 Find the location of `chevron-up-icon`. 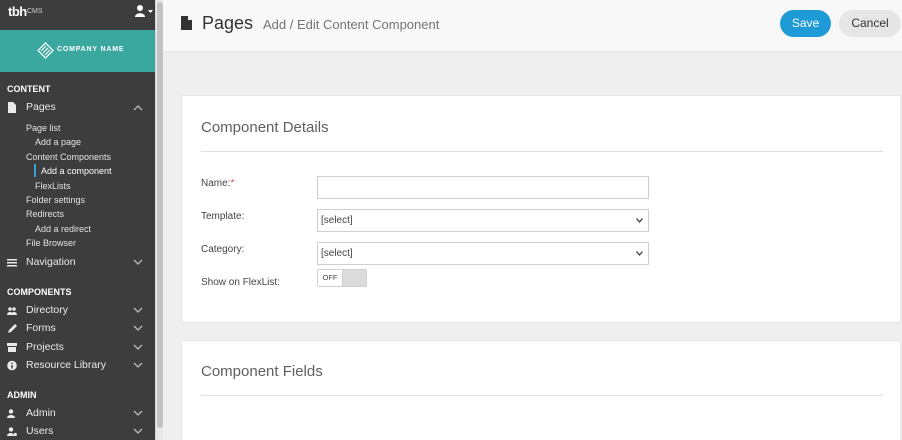

chevron-up-icon is located at coordinates (138, 107).